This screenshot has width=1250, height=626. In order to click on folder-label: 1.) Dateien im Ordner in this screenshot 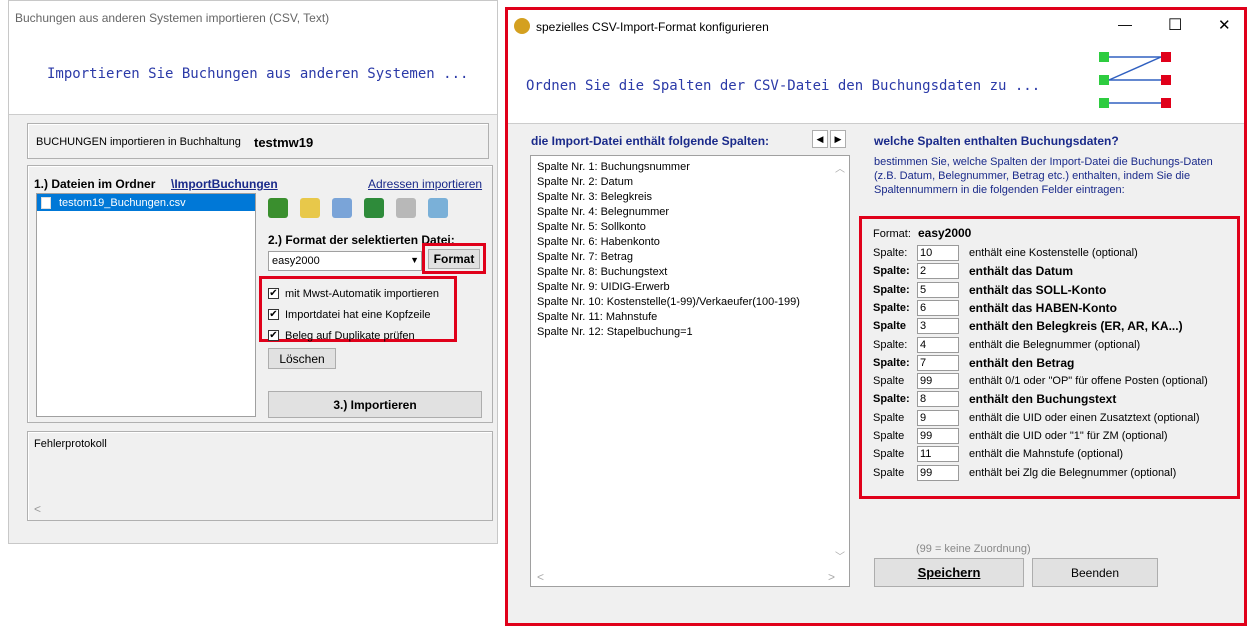, I will do `click(95, 184)`.